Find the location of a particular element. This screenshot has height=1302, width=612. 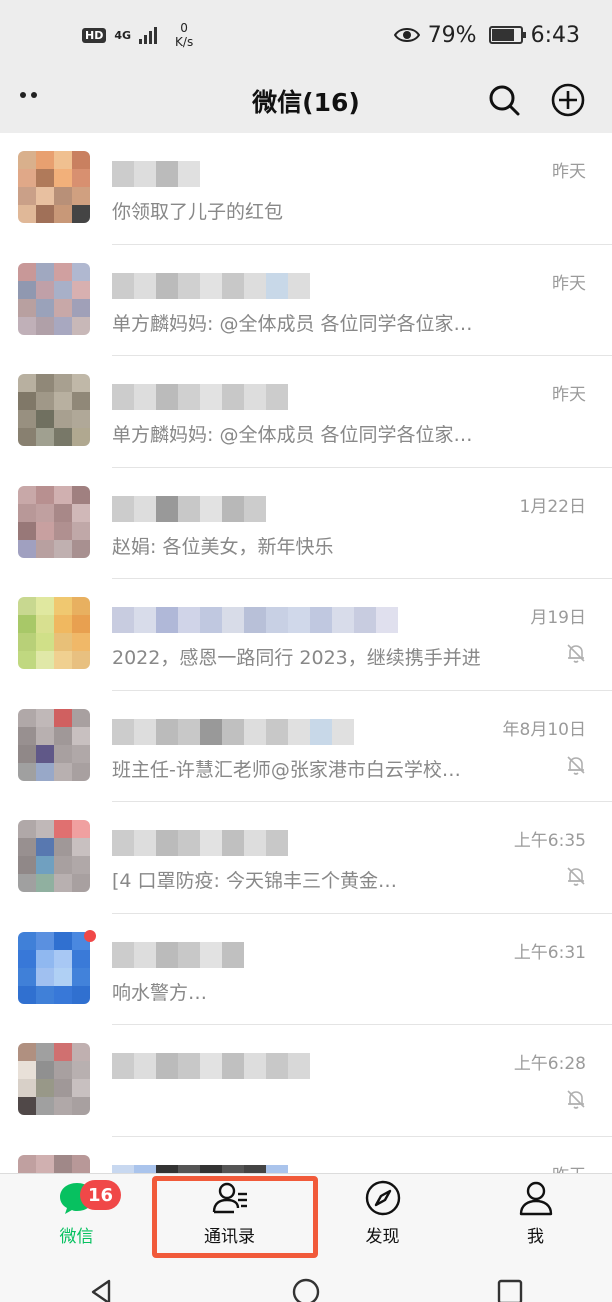

add-icon is located at coordinates (568, 100).